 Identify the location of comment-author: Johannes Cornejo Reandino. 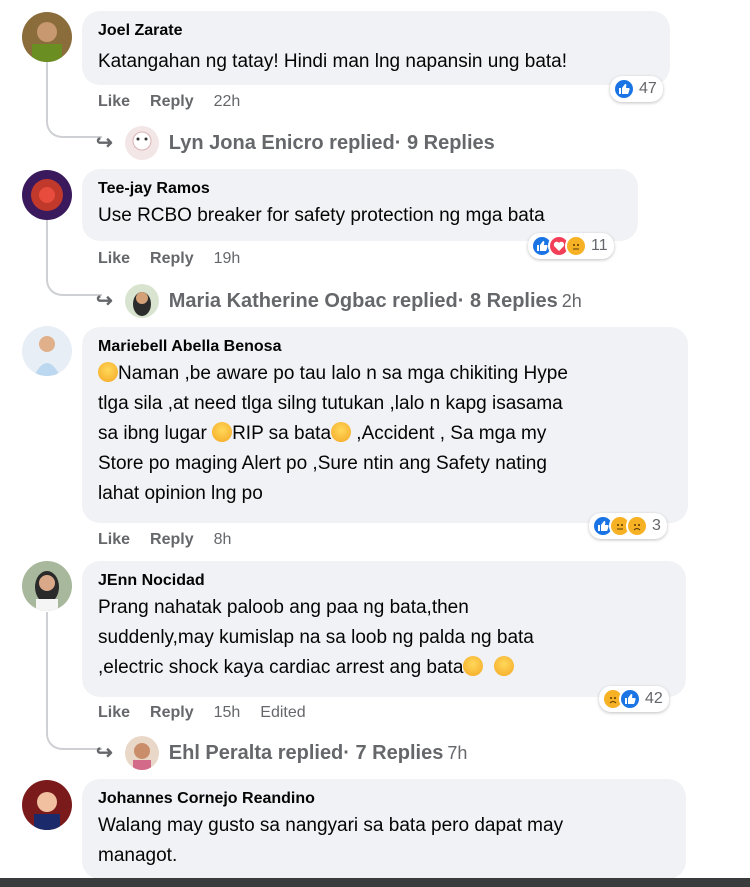
(384, 799).